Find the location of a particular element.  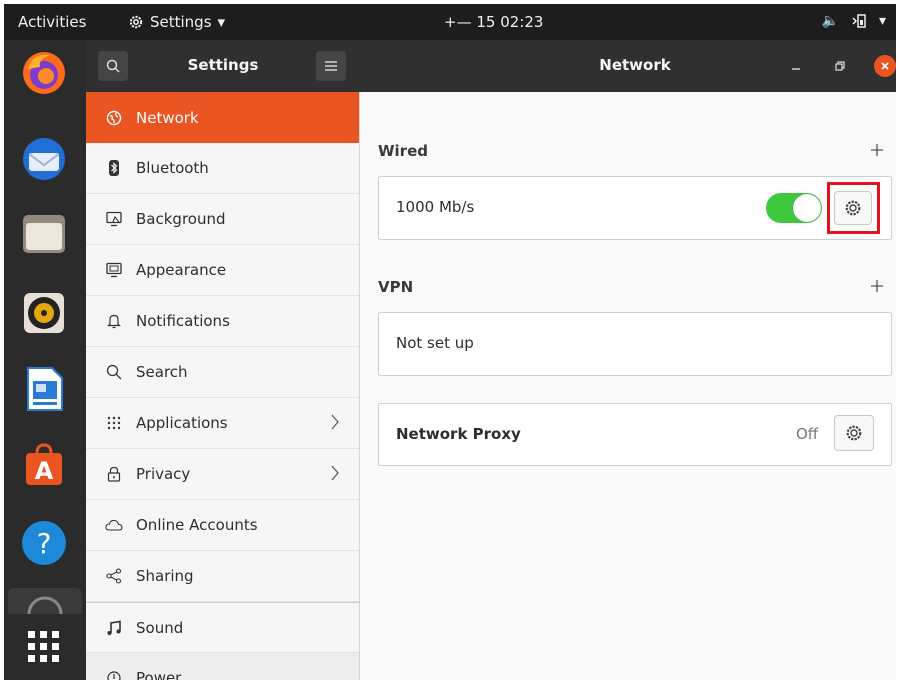

share-icon is located at coordinates (114, 576).